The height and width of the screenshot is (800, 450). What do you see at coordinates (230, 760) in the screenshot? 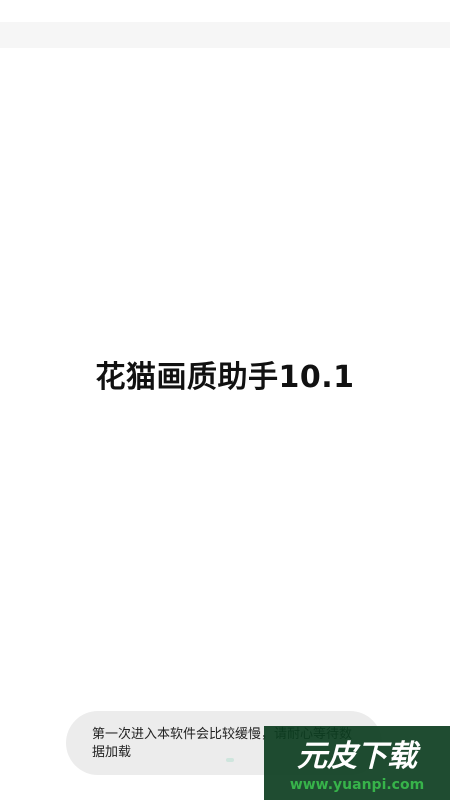
I see `loading-indicator` at bounding box center [230, 760].